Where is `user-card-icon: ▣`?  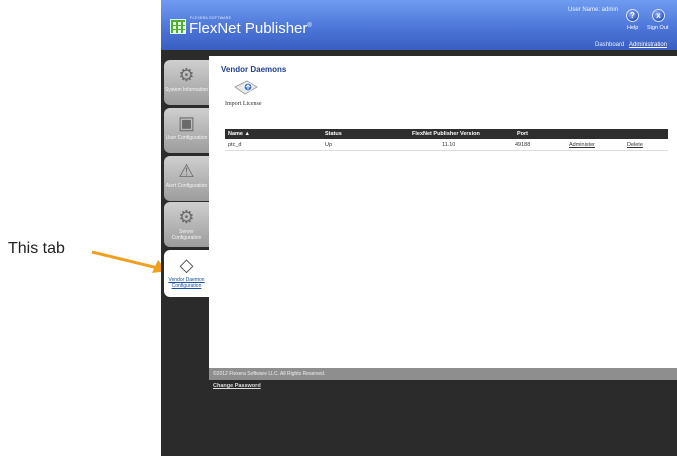
user-card-icon: ▣ is located at coordinates (186, 123).